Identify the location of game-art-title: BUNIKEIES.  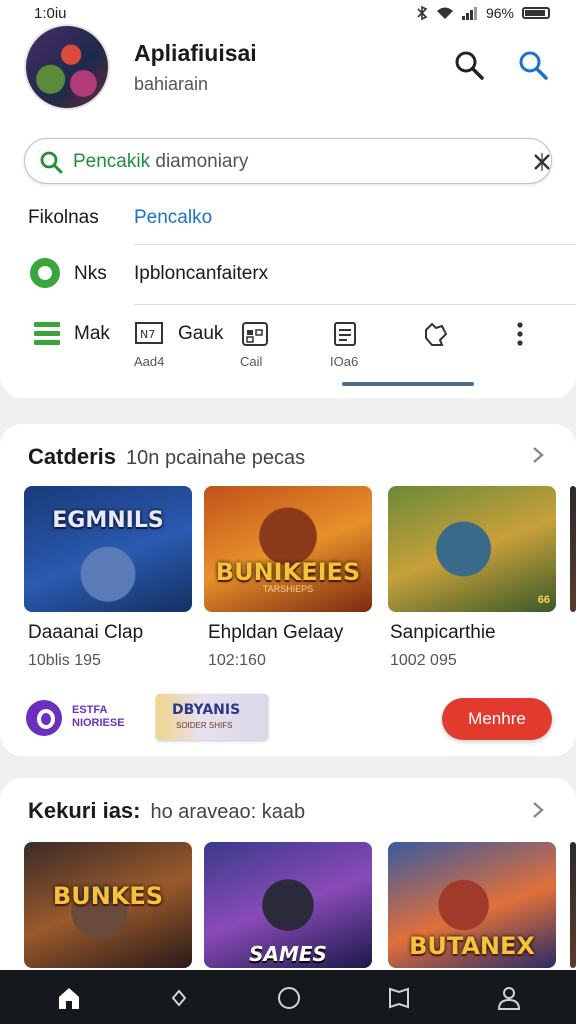
(288, 572).